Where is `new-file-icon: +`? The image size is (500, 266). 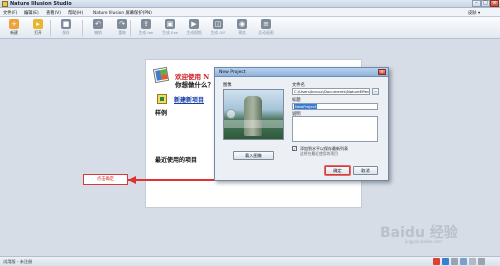 new-file-icon: + is located at coordinates (14, 24).